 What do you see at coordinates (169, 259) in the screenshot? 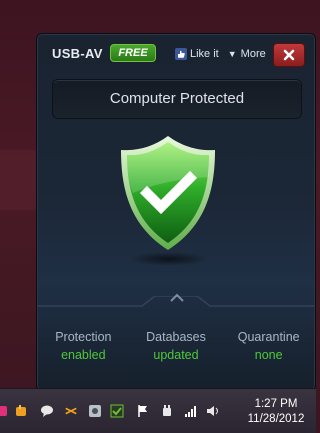
I see `shield-shadow` at bounding box center [169, 259].